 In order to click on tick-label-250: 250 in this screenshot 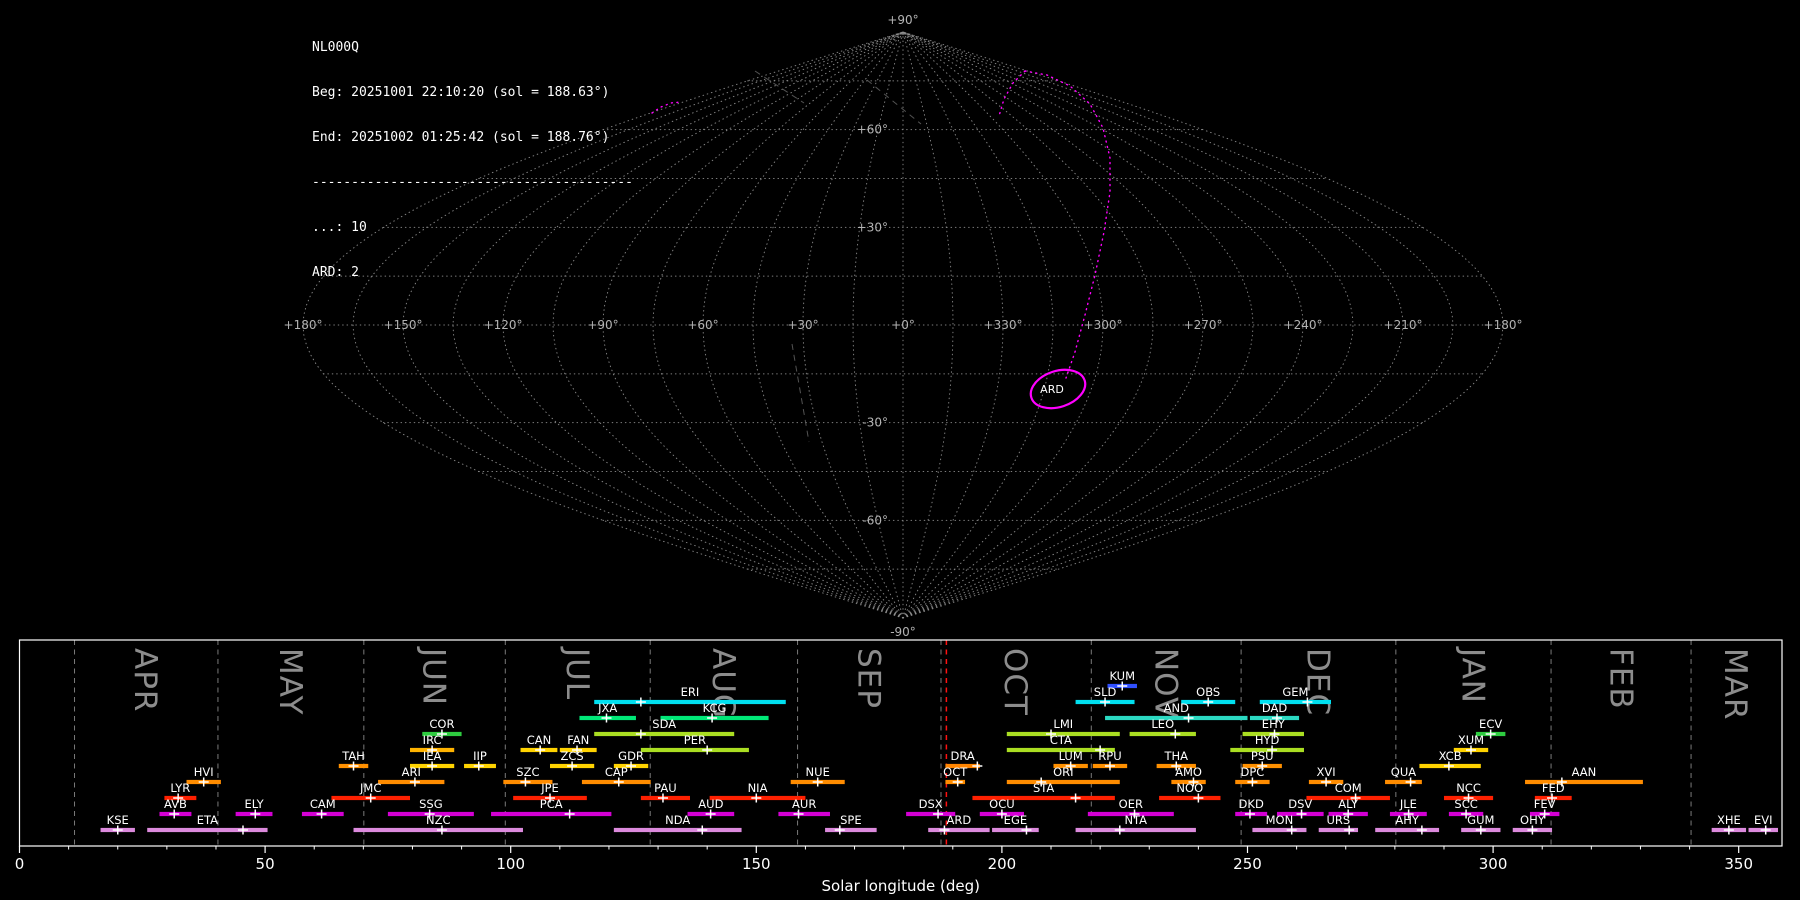, I will do `click(1247, 864)`.